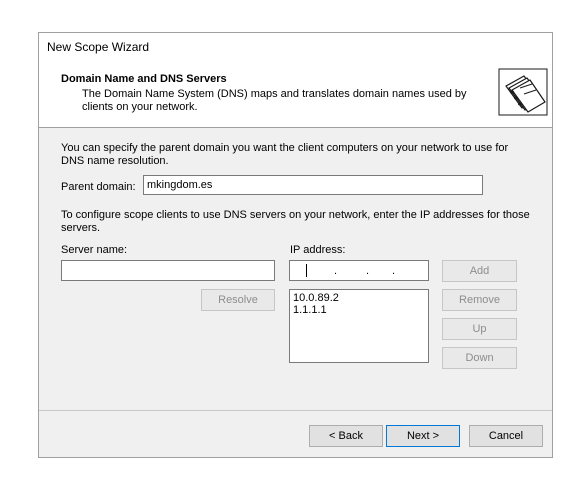 The height and width of the screenshot is (483, 566). Describe the element at coordinates (313, 185) in the screenshot. I see `parent-domain-input` at that location.